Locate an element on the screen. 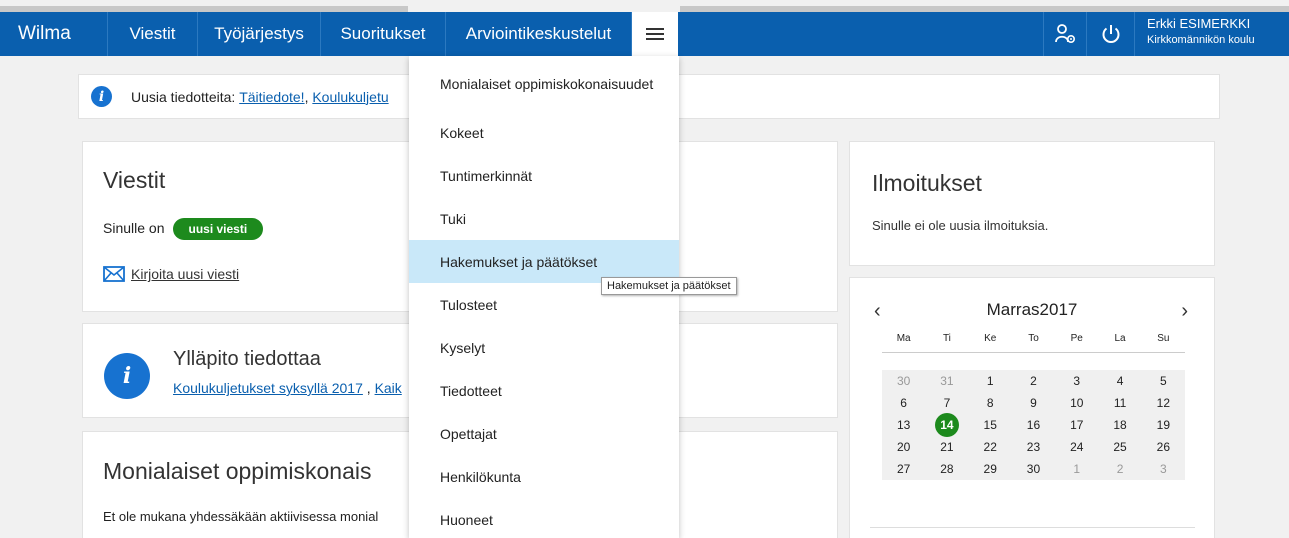  top-strip is located at coordinates (644, 6).